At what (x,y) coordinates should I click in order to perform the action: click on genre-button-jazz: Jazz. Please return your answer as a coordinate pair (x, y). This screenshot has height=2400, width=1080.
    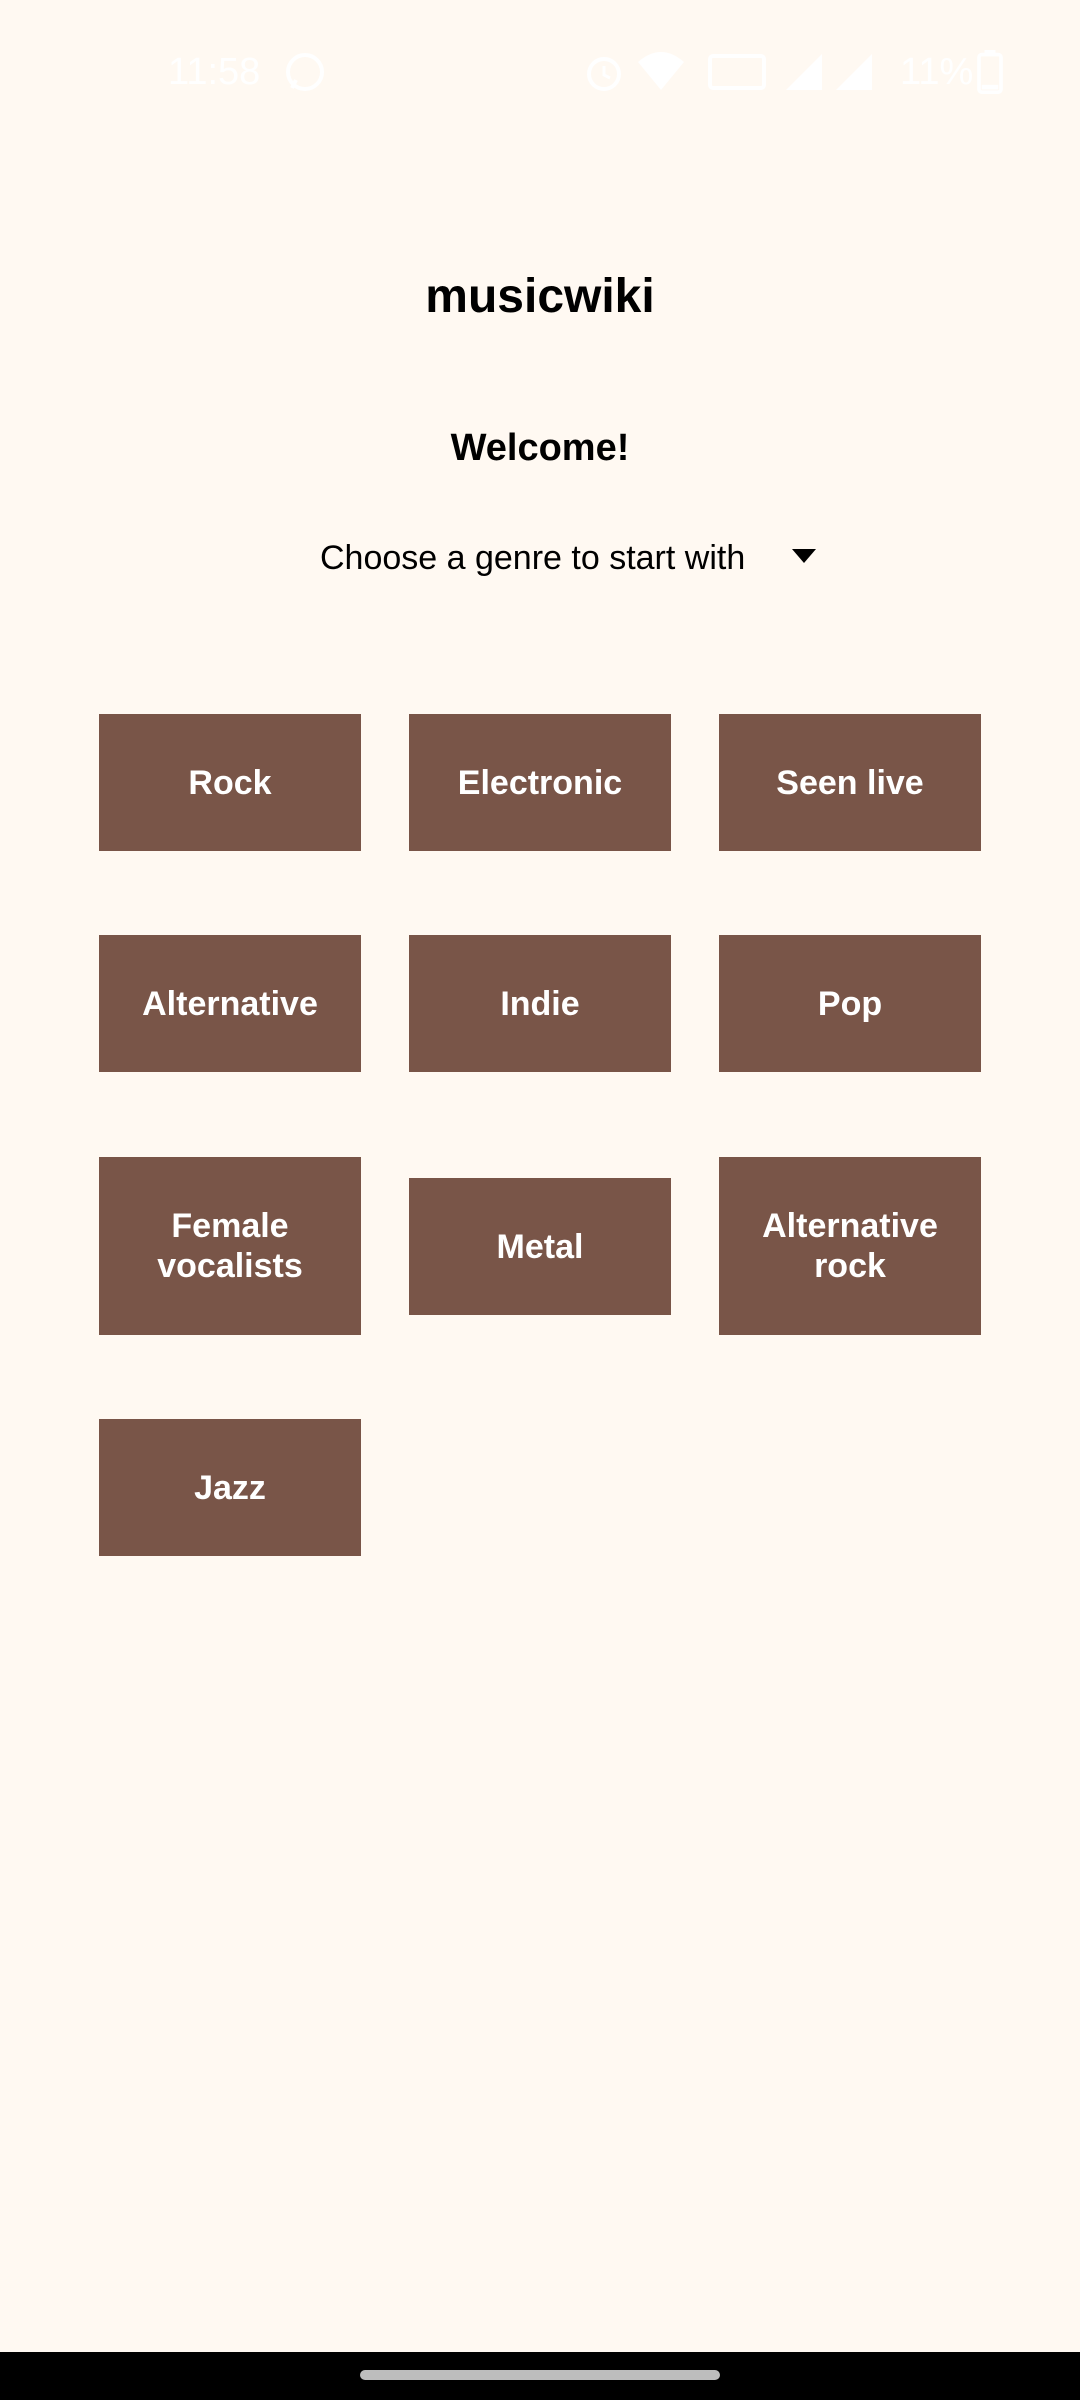
    Looking at the image, I should click on (230, 1487).